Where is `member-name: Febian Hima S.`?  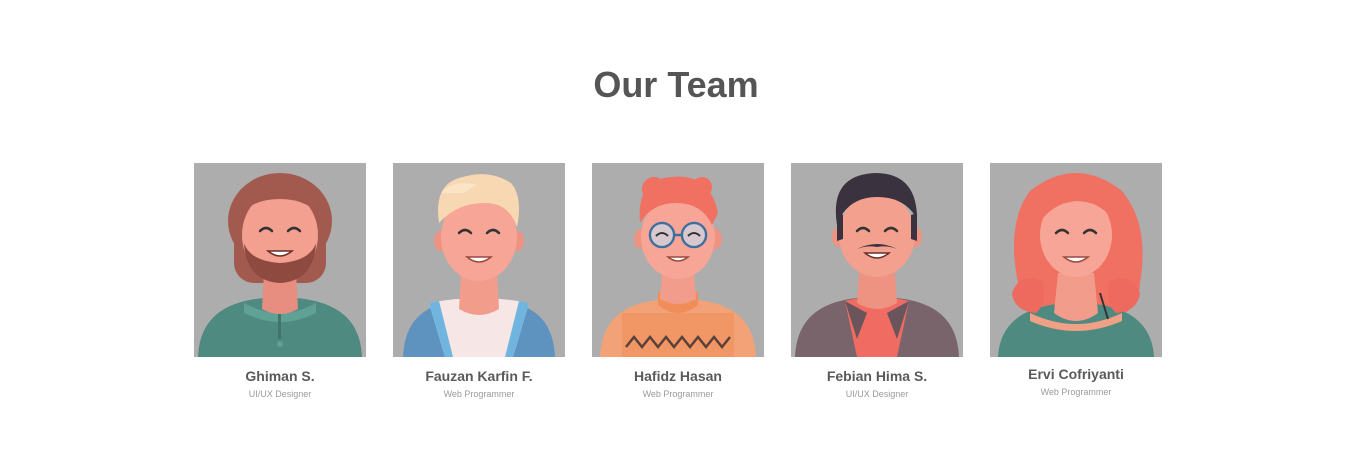 member-name: Febian Hima S. is located at coordinates (877, 376).